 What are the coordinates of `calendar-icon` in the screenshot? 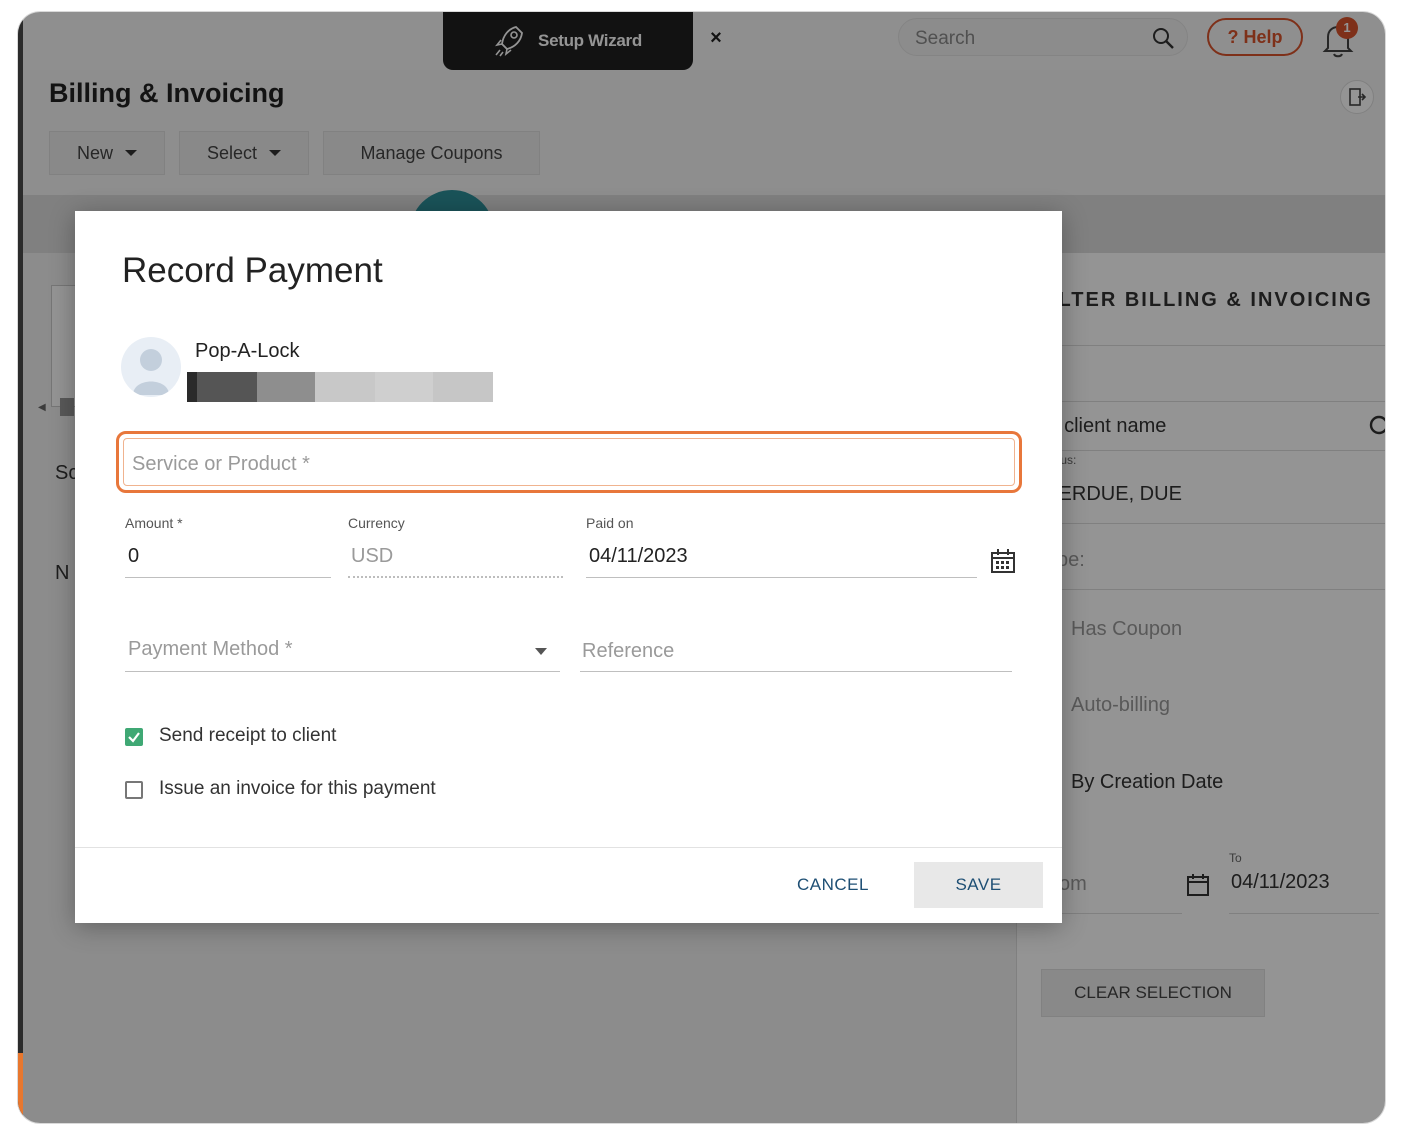 It's located at (1003, 561).